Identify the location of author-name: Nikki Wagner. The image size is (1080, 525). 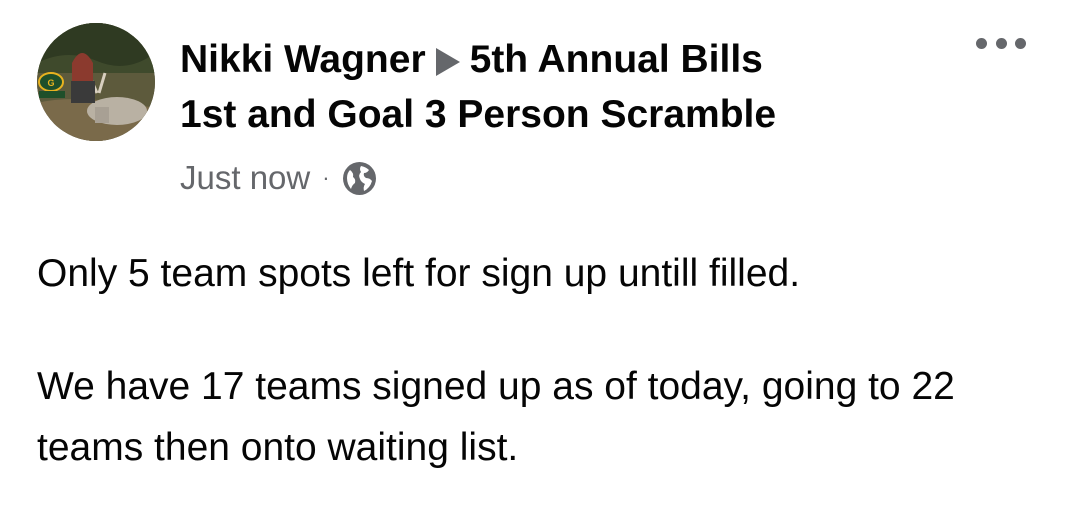
(303, 59).